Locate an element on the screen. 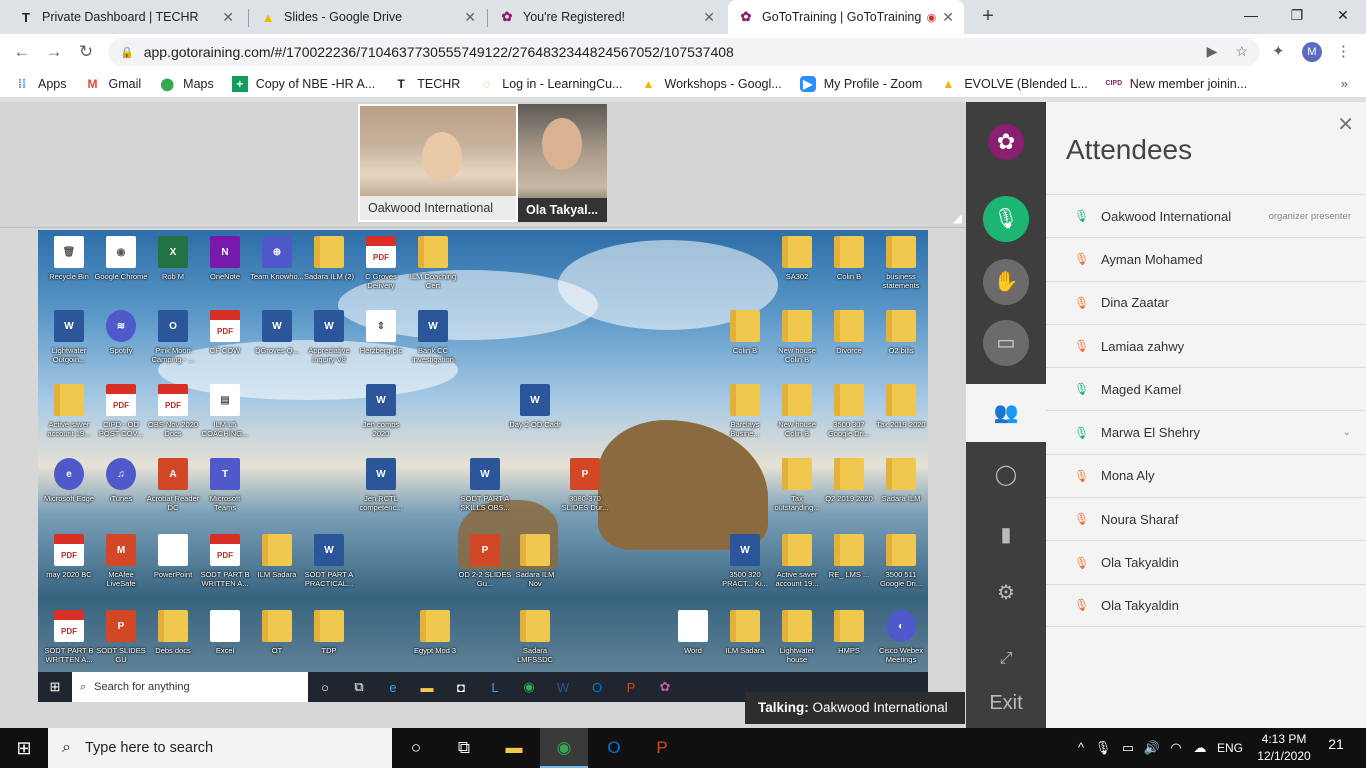 This screenshot has width=1366, height=768. store-icon: ◘ is located at coordinates (461, 687).